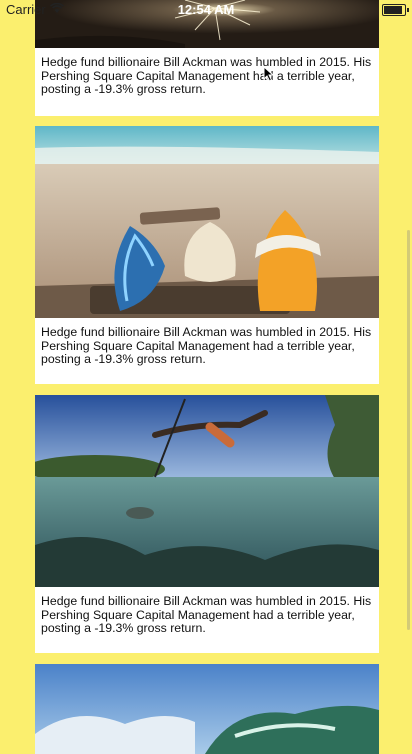 The width and height of the screenshot is (412, 754). Describe the element at coordinates (395, 10) in the screenshot. I see `battery-icon` at that location.